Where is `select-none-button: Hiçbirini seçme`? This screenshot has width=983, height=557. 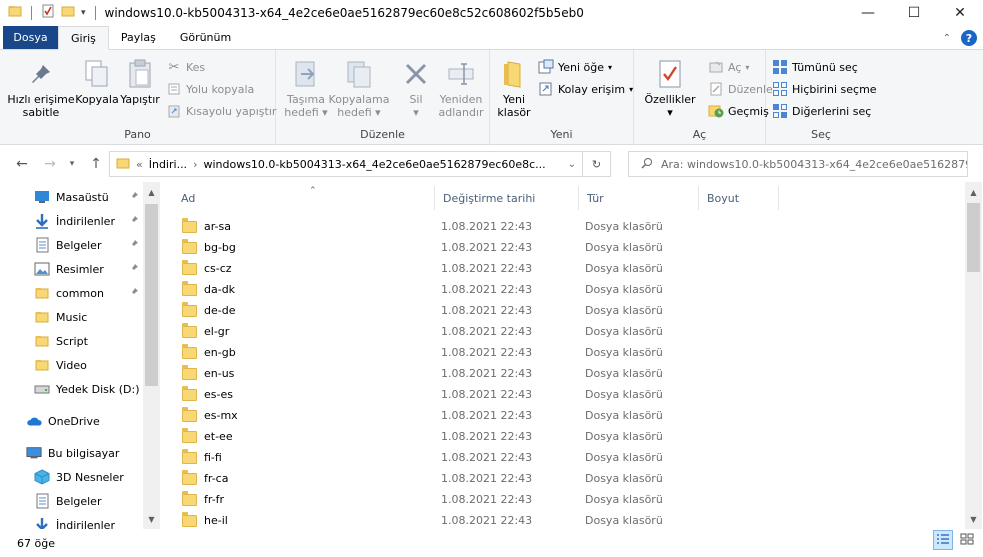
select-none-button: Hiçbirini seçme is located at coordinates (824, 89).